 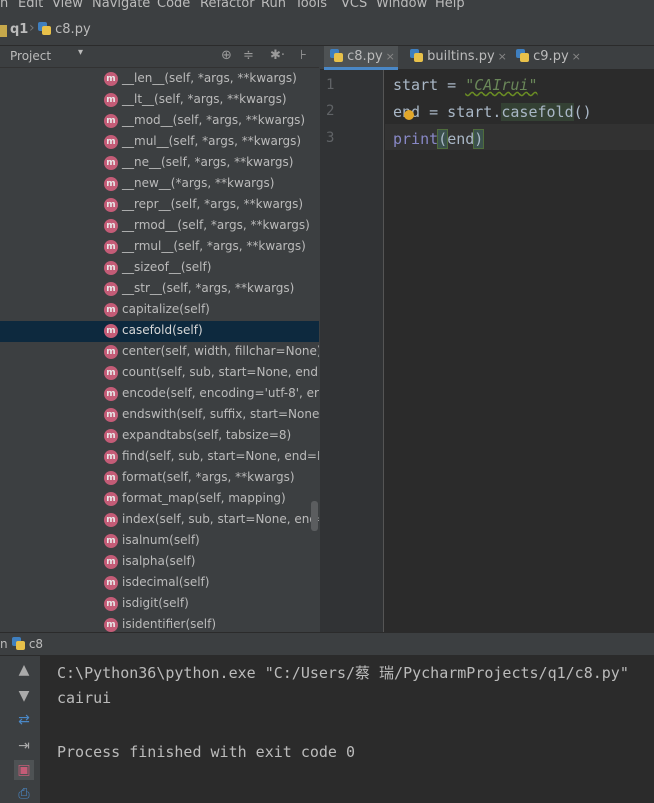 What do you see at coordinates (64, 29) in the screenshot?
I see `breadcrumb-file: c8.py` at bounding box center [64, 29].